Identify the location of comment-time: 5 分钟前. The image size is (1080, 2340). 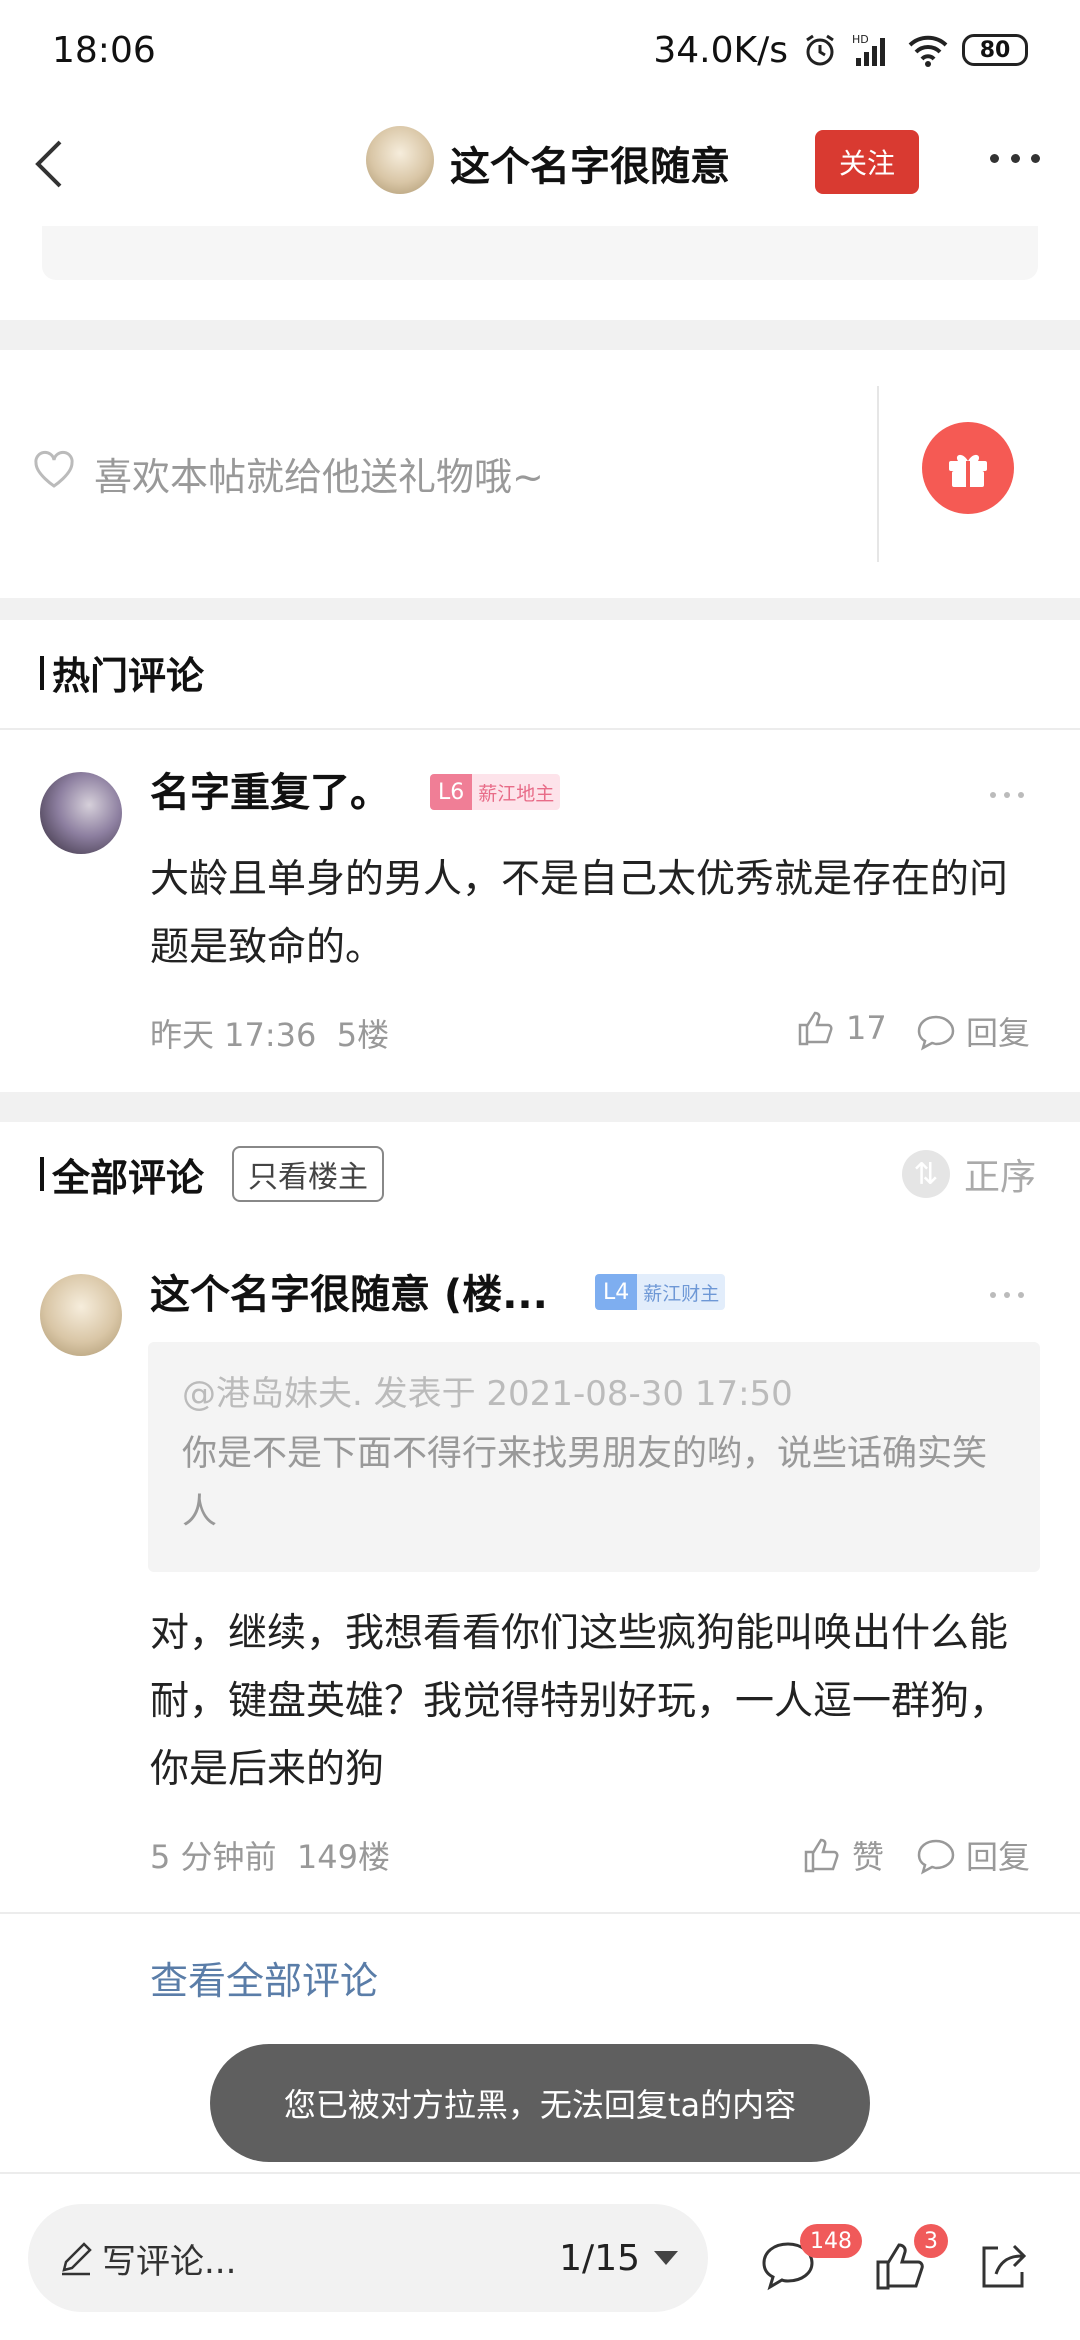
(213, 1857).